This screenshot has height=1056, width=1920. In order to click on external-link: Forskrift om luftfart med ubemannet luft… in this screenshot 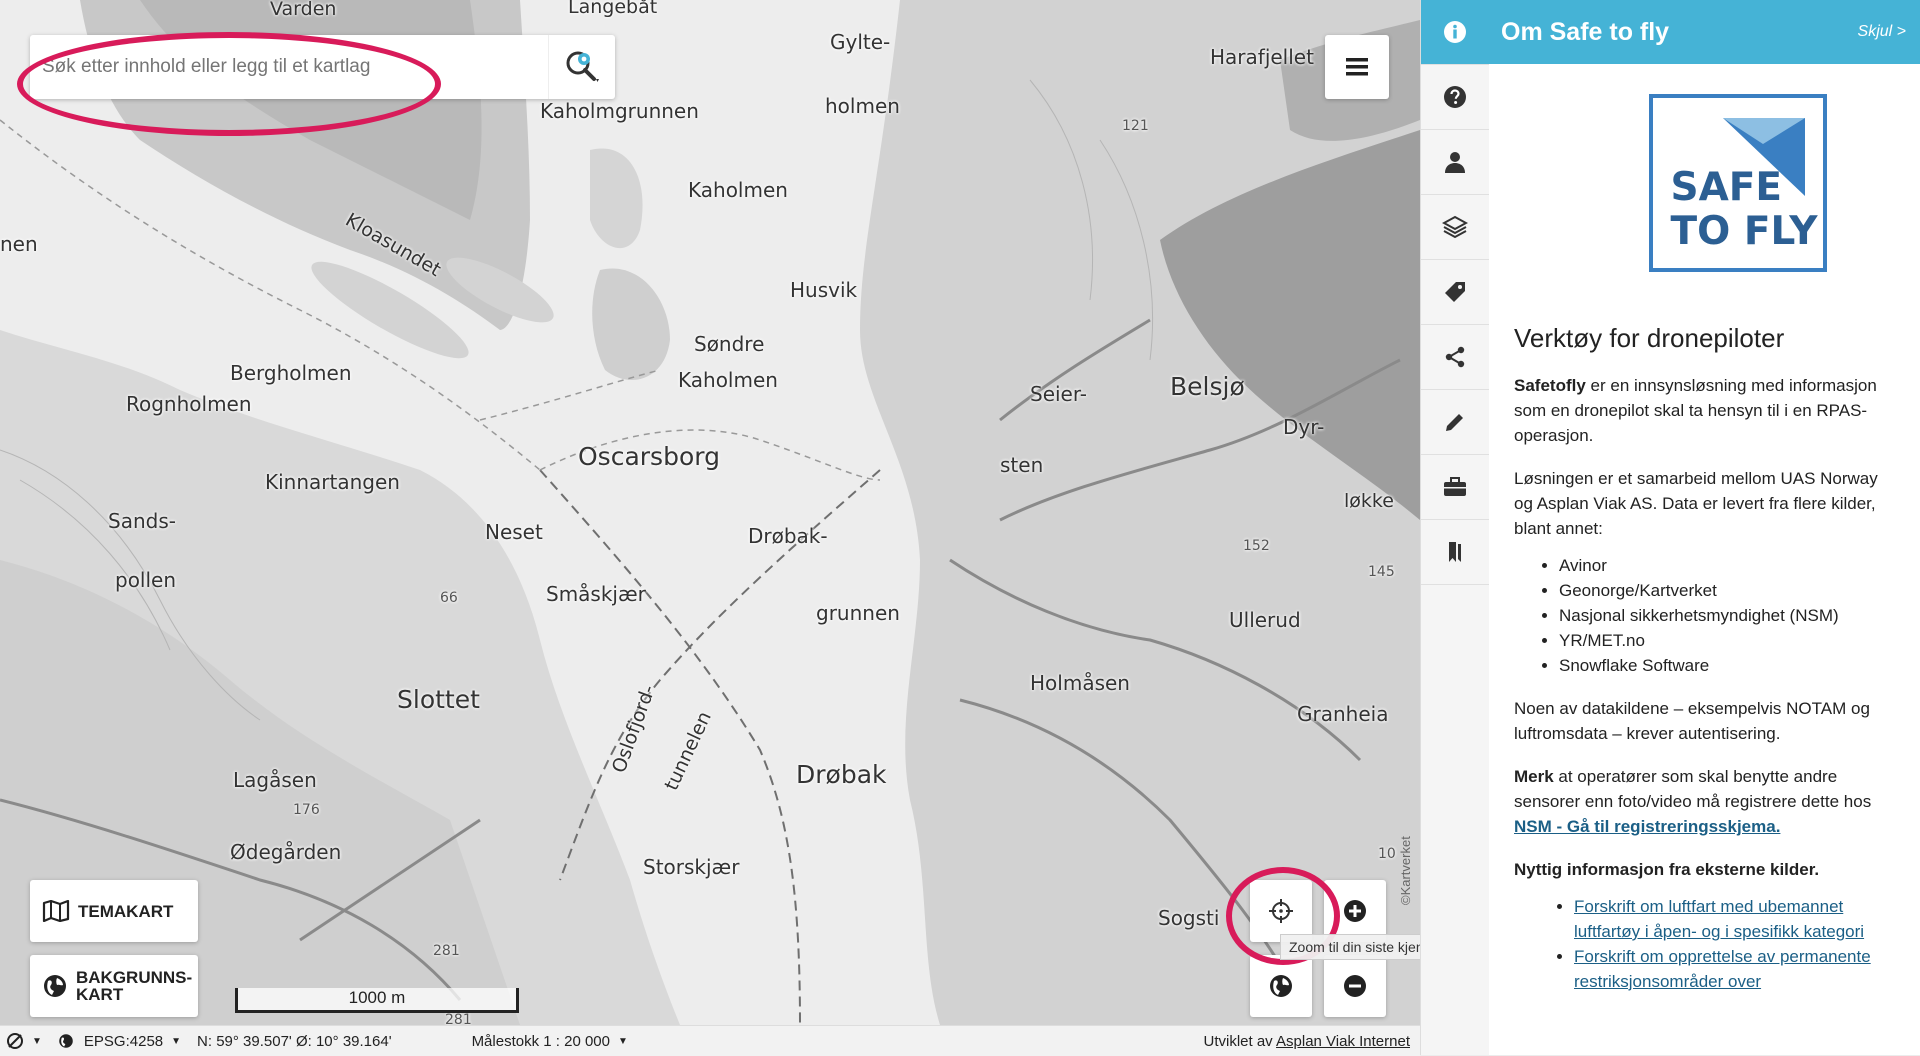, I will do `click(1719, 919)`.